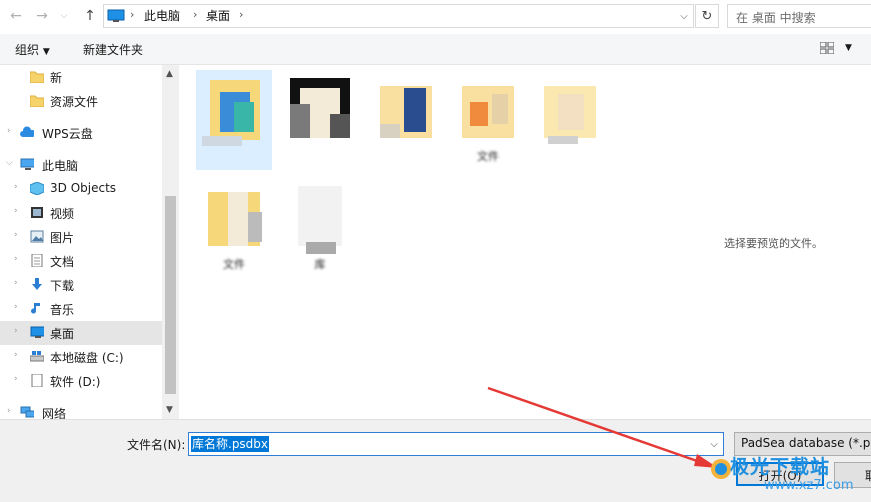 The height and width of the screenshot is (502, 871). I want to click on search-placeholder: 在 桌面 中搜索, so click(776, 18).